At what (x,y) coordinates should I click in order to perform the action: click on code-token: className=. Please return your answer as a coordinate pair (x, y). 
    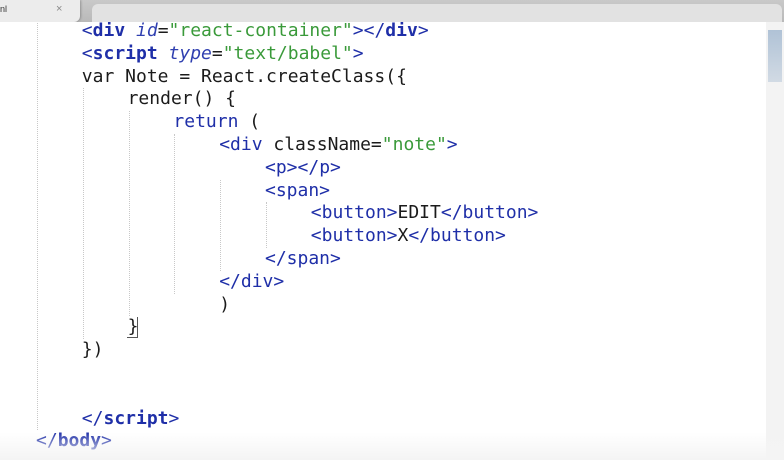
    Looking at the image, I should click on (322, 144).